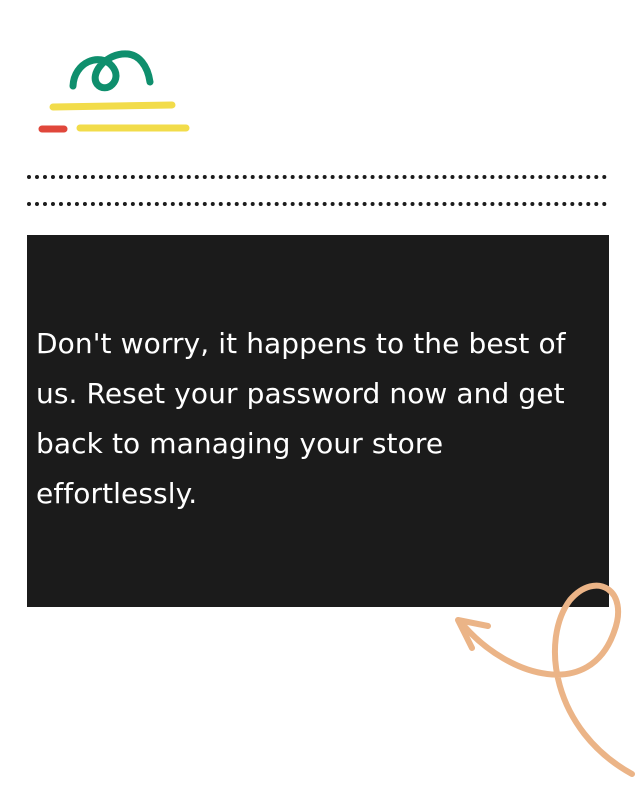 Image resolution: width=636 pixels, height=800 pixels. What do you see at coordinates (548, 679) in the screenshot?
I see `swirl-curve` at bounding box center [548, 679].